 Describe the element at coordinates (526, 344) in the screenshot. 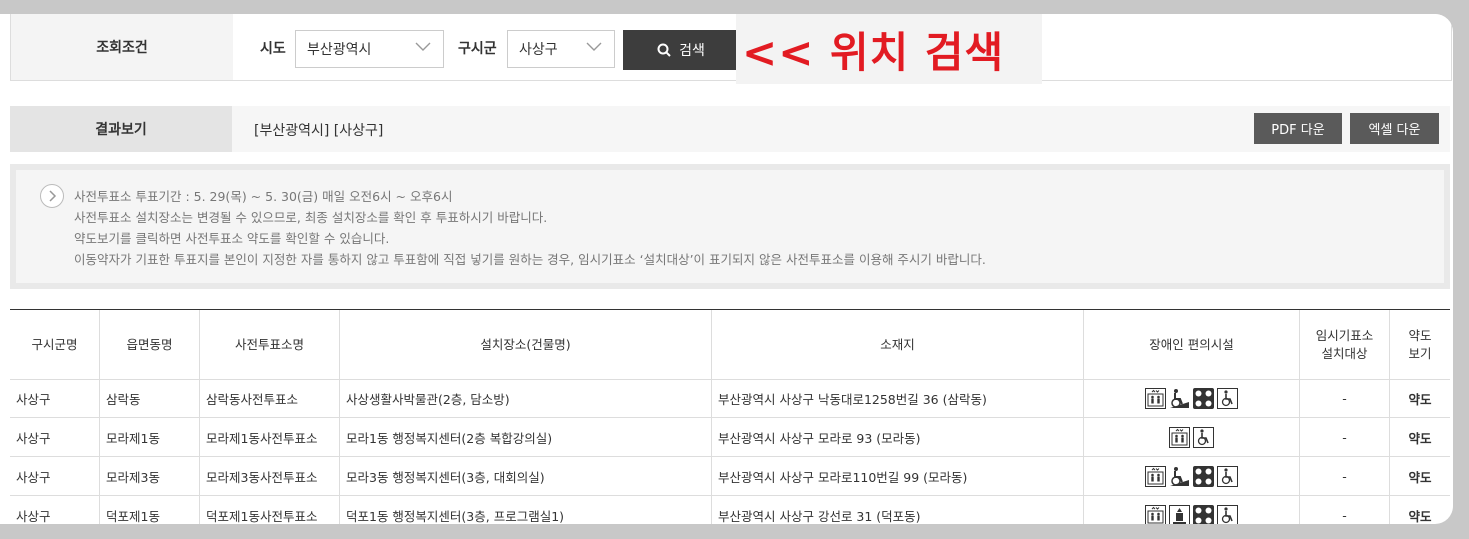

I see `header-place: 설치장소(건물명)` at that location.